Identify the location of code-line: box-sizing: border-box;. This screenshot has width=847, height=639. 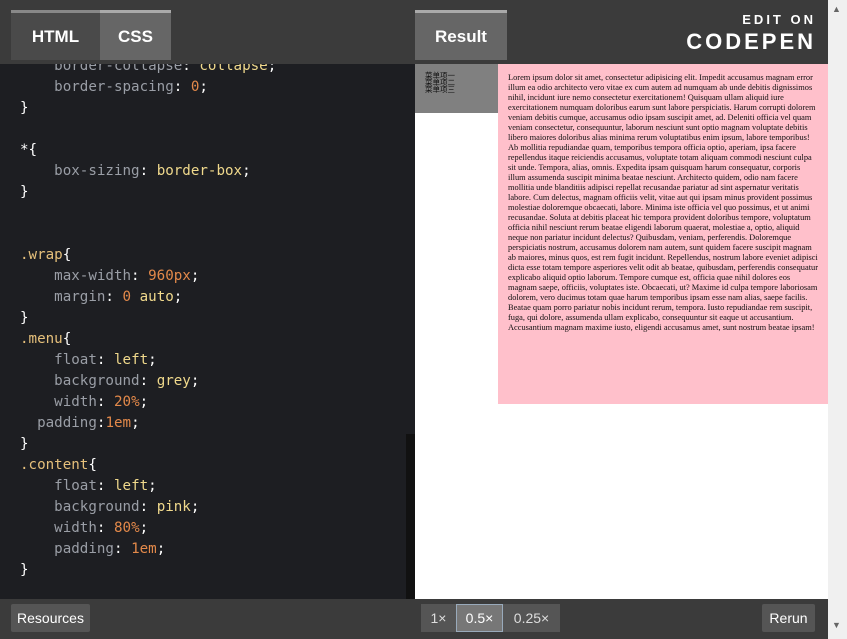
(148, 171).